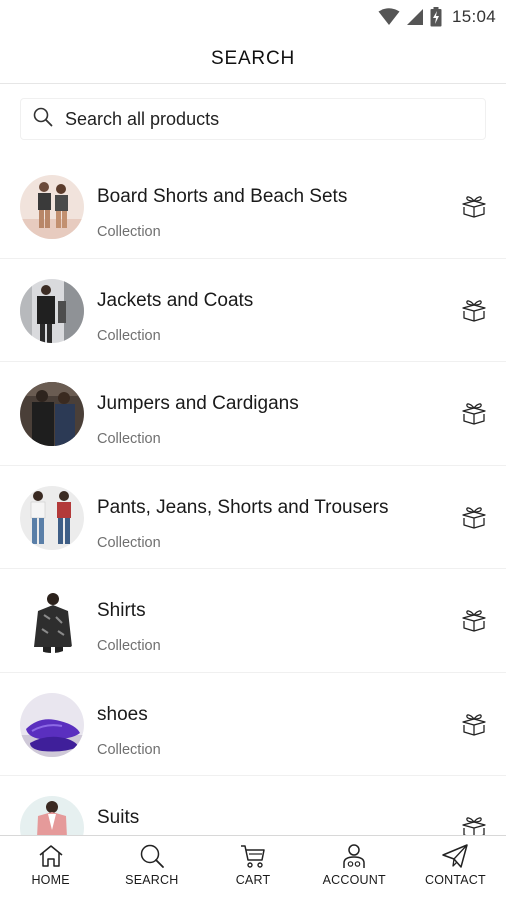 The height and width of the screenshot is (900, 506). I want to click on bottom-nav: HOME SEARCH CART ACCOUNT CONTACT, so click(253, 867).